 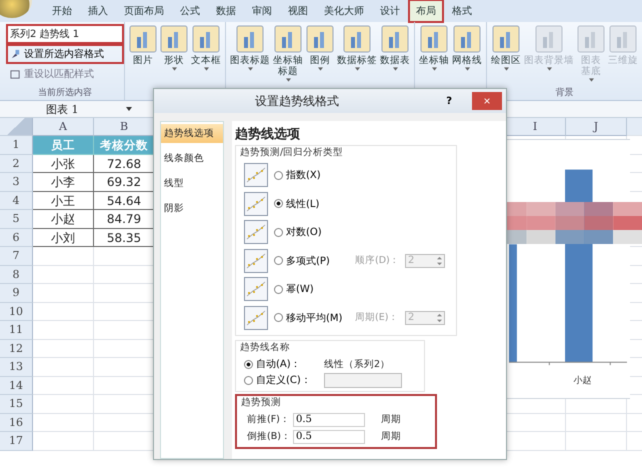 I want to click on group-label: 当前所选内容, so click(x=65, y=93).